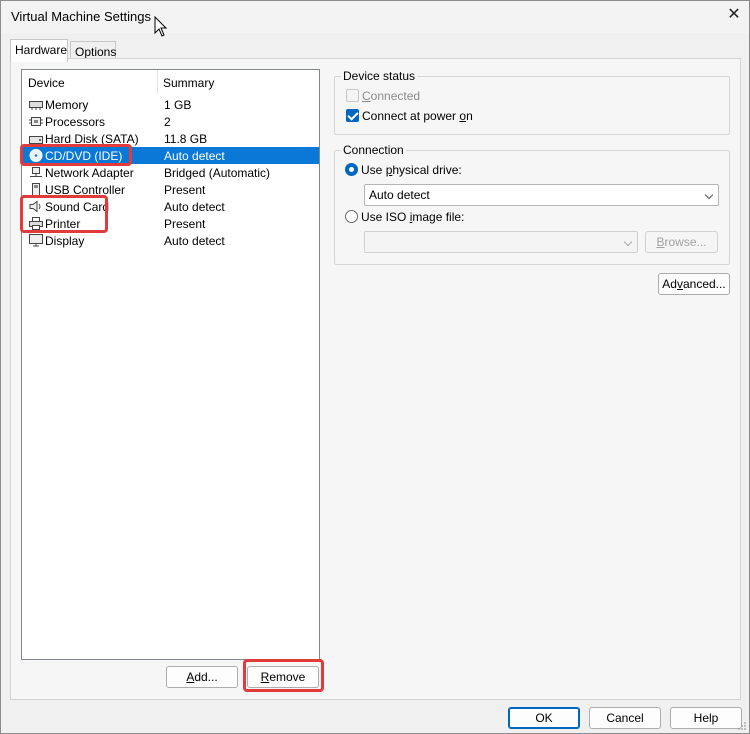 The height and width of the screenshot is (734, 750). Describe the element at coordinates (36, 240) in the screenshot. I see `display-icon` at that location.